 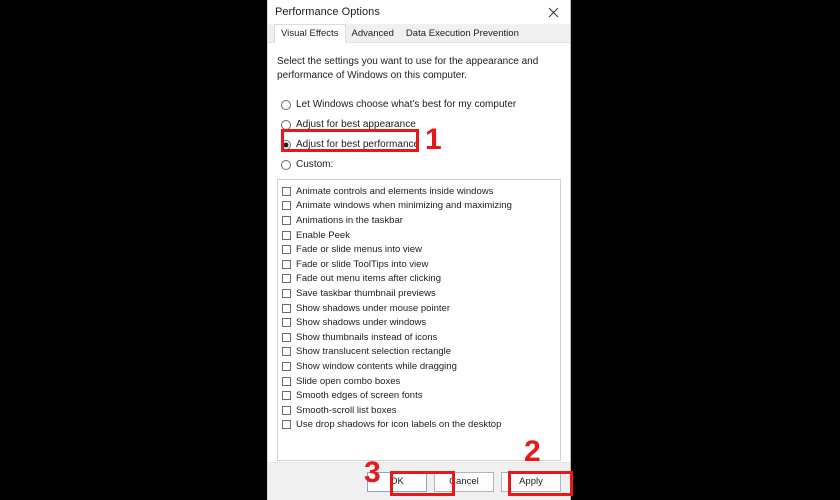 What do you see at coordinates (346, 410) in the screenshot?
I see `list-item-label: Smooth-scroll list boxes` at bounding box center [346, 410].